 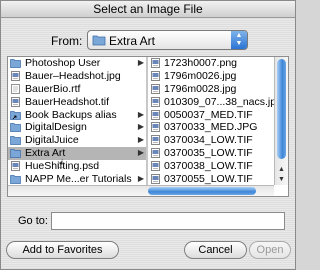 I want to click on column1-item-label: NAPP Me...er Tutorials, so click(x=78, y=179).